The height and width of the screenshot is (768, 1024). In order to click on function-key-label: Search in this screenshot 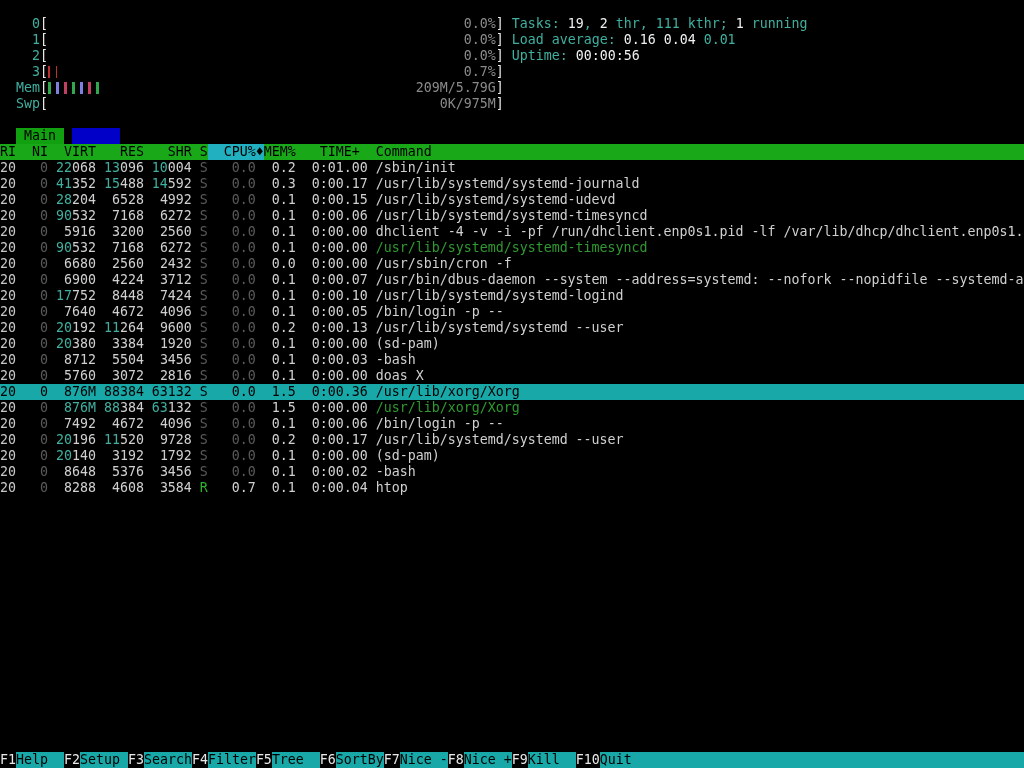, I will do `click(167, 760)`.